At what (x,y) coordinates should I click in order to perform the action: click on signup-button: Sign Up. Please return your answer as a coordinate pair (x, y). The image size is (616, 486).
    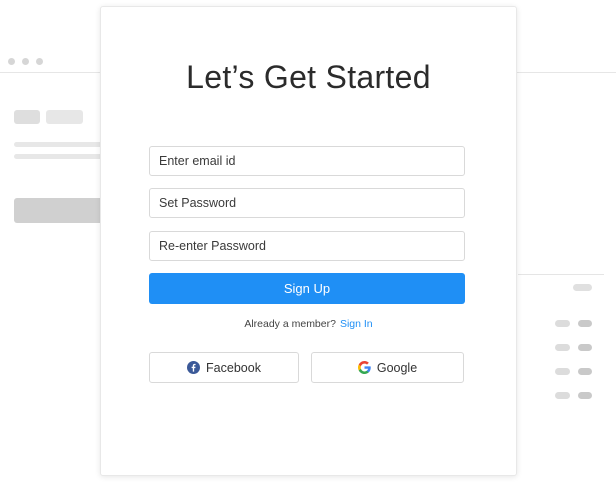
    Looking at the image, I should click on (307, 288).